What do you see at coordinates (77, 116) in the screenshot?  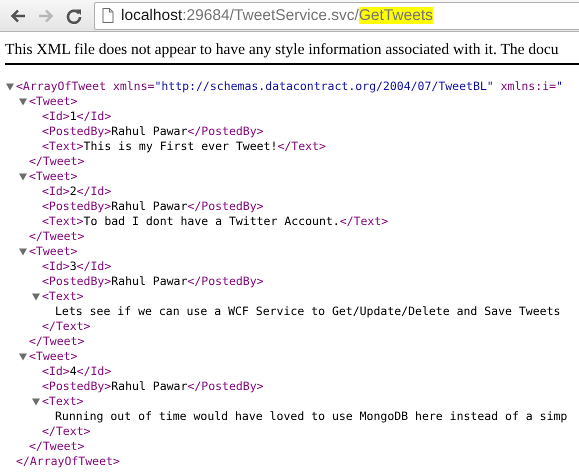 I see `xml-element-line: <Id>1</Id>` at bounding box center [77, 116].